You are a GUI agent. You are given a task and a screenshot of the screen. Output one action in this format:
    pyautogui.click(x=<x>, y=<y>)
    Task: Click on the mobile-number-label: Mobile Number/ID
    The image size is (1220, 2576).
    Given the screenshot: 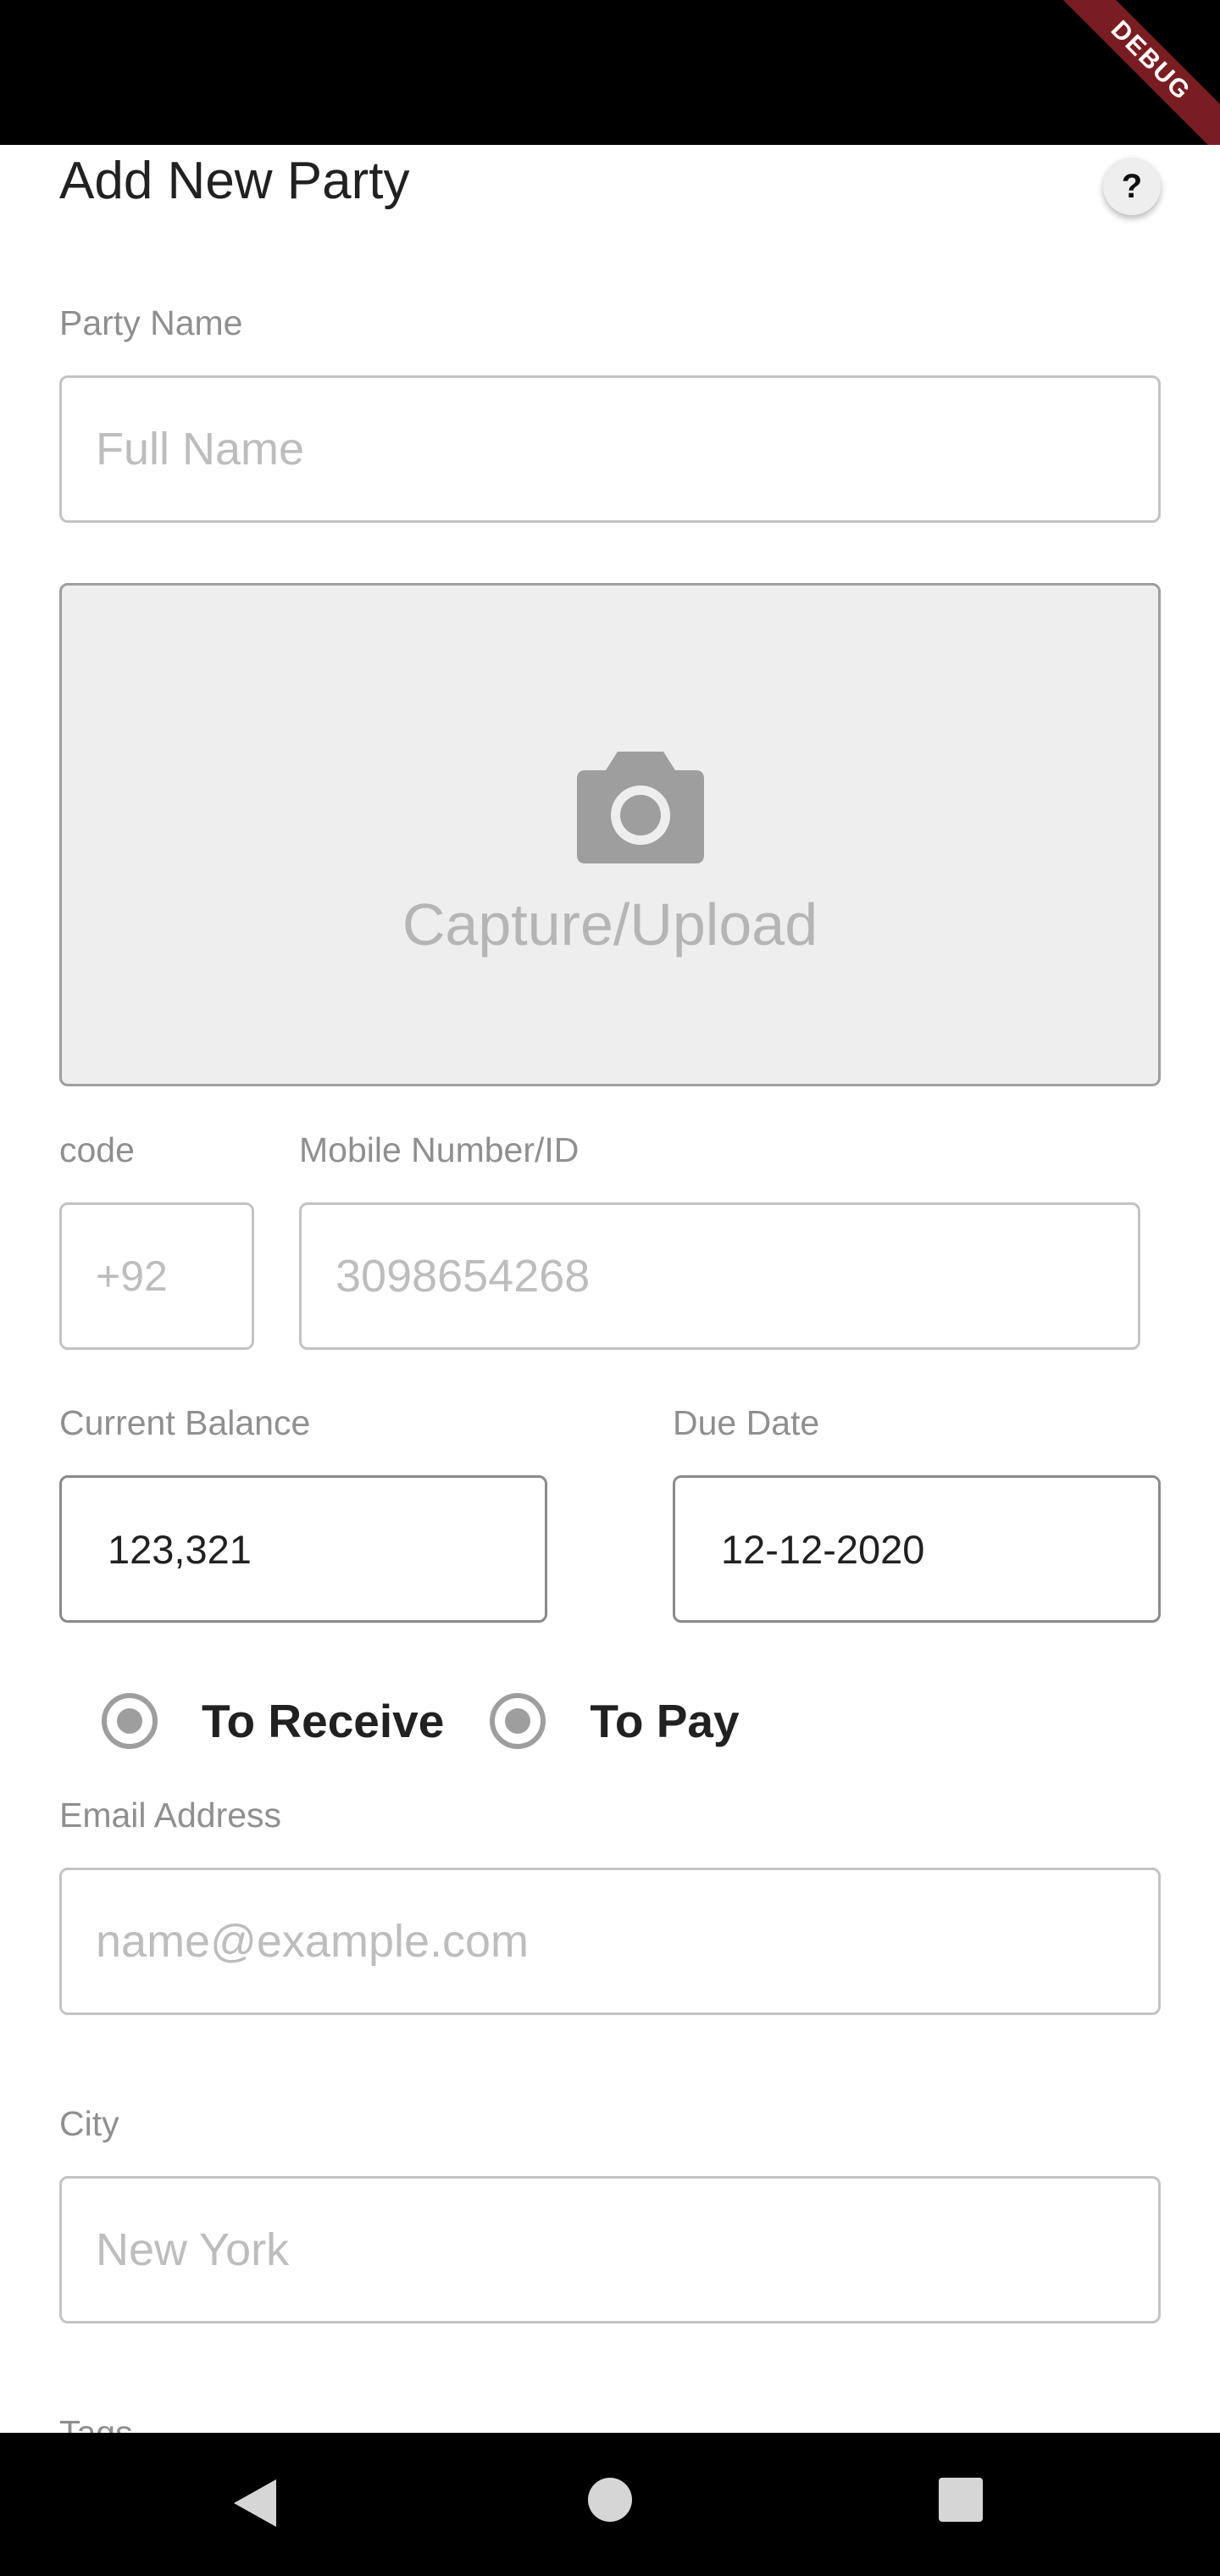 What is the action you would take?
    pyautogui.click(x=439, y=1149)
    